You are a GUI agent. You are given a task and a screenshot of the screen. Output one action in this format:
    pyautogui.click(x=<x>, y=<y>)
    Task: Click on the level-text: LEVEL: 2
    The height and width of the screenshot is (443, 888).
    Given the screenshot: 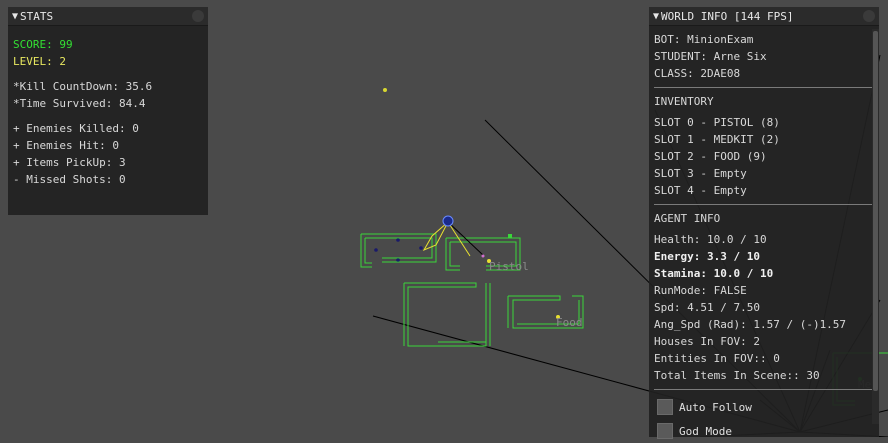 What is the action you would take?
    pyautogui.click(x=39, y=61)
    